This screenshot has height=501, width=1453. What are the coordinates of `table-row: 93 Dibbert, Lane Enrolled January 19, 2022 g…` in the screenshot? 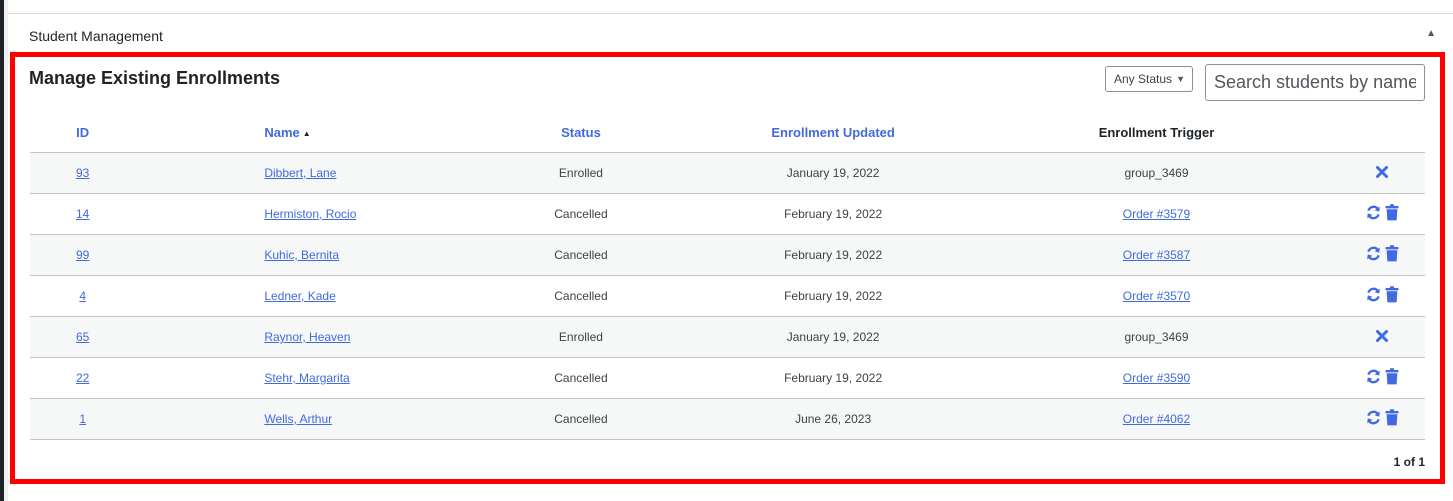 It's located at (727, 173).